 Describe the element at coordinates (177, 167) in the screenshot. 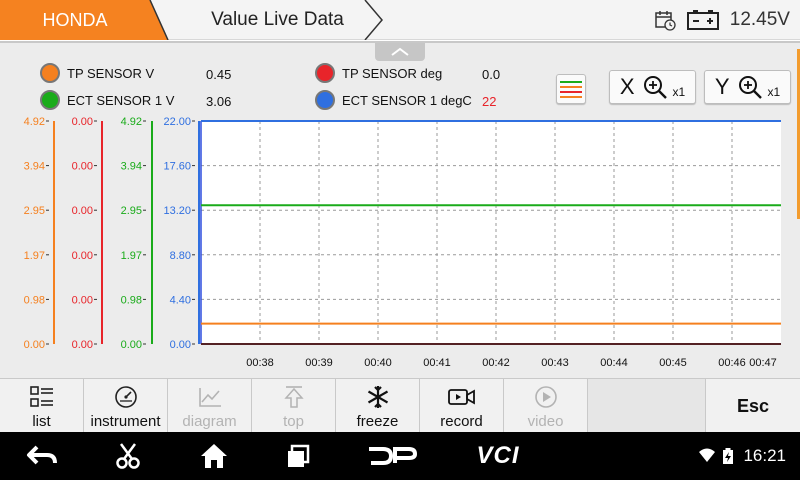

I see `y-tick-label: 17.60` at that location.